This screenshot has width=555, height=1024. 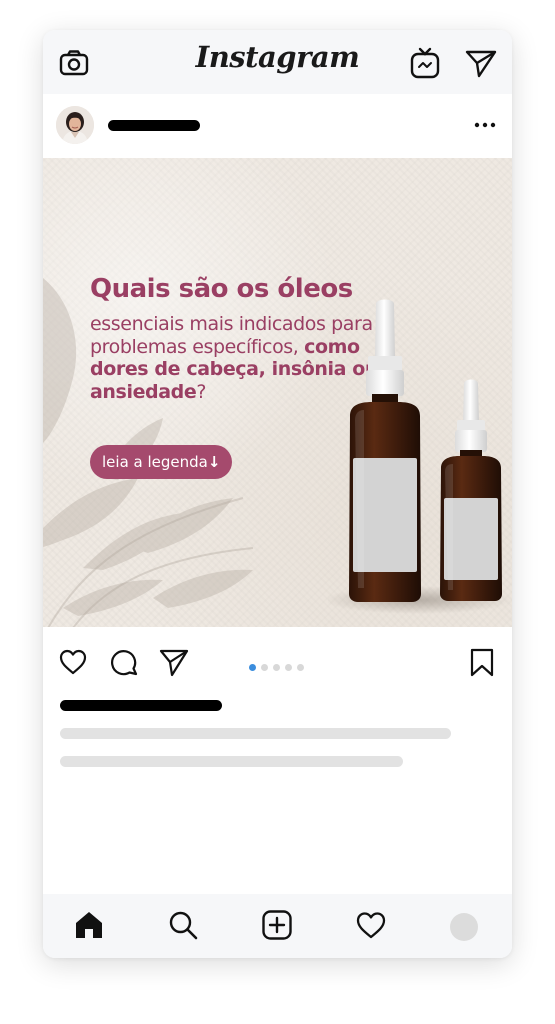 What do you see at coordinates (481, 63) in the screenshot?
I see `direct-message-icon` at bounding box center [481, 63].